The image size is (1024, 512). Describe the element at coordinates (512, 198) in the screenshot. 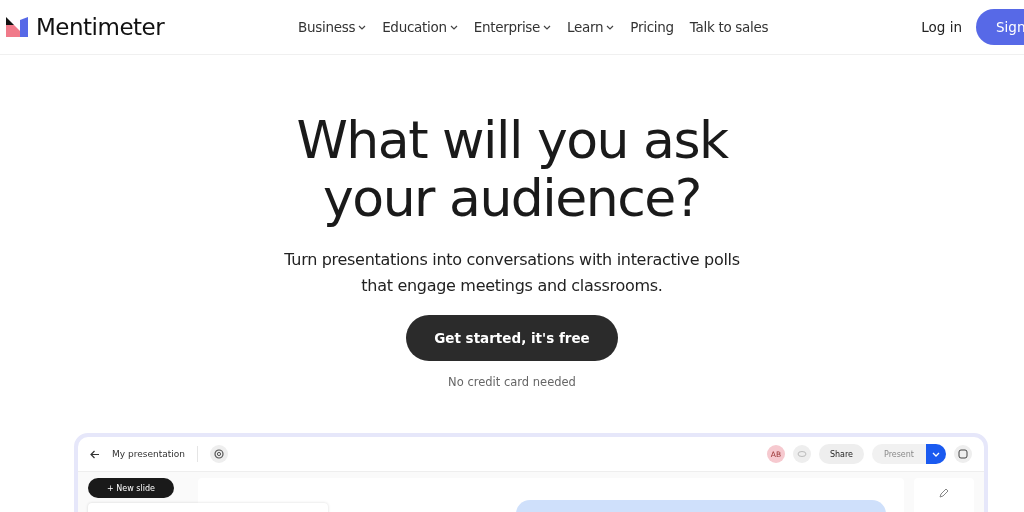

I see `hero-heading: your audience?` at that location.